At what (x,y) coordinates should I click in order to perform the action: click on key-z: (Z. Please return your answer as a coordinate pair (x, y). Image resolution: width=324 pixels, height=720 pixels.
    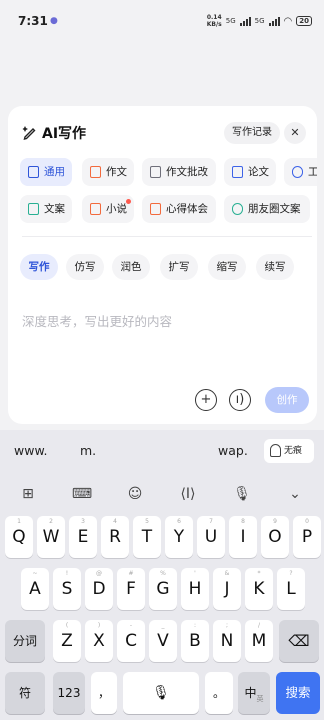
    Looking at the image, I should click on (67, 641).